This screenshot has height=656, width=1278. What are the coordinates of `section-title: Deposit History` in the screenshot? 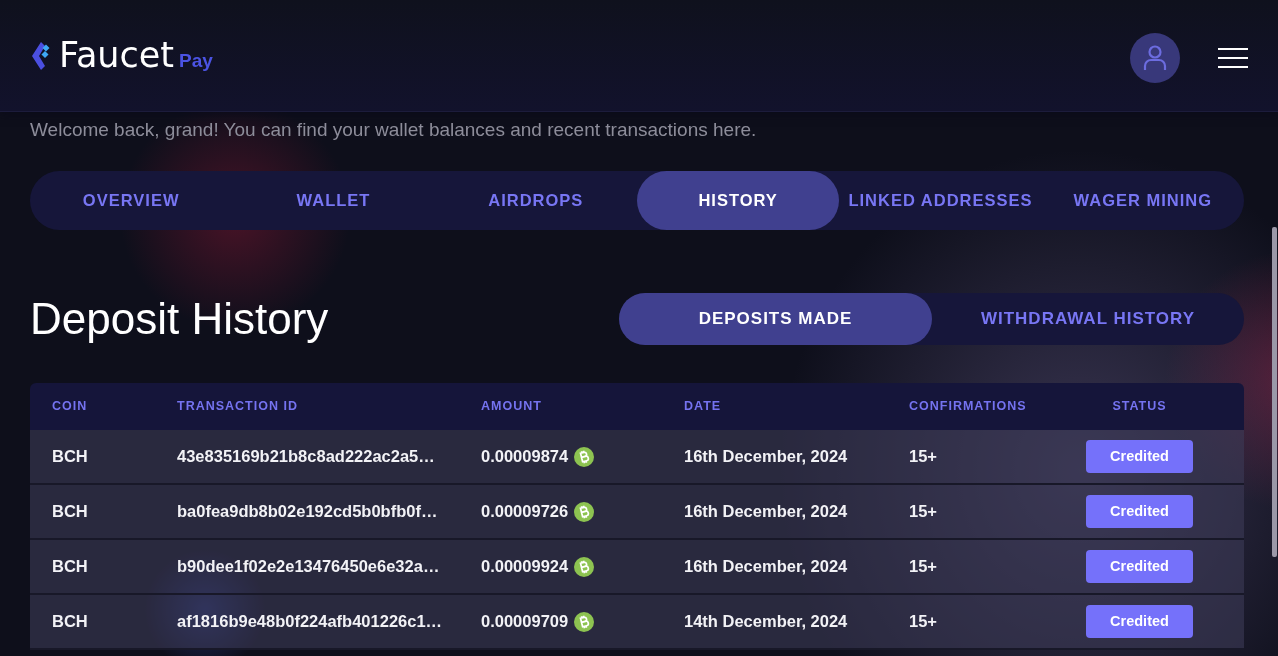 It's located at (179, 319).